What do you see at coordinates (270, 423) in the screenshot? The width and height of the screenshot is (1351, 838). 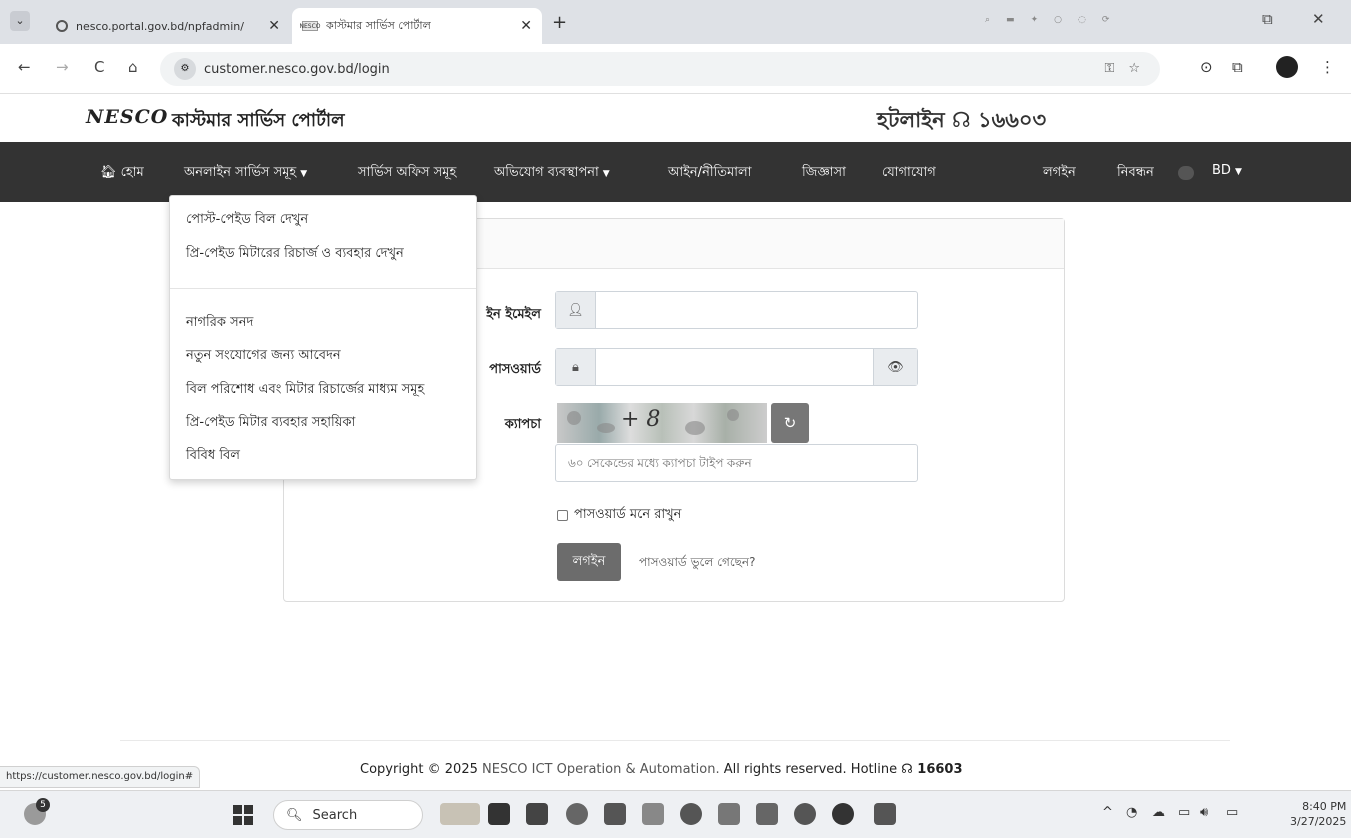 I see `dropdown-item-prepaid-guide: প্রি-পেইড মিটার ব্যবহার সহায়িকা` at bounding box center [270, 423].